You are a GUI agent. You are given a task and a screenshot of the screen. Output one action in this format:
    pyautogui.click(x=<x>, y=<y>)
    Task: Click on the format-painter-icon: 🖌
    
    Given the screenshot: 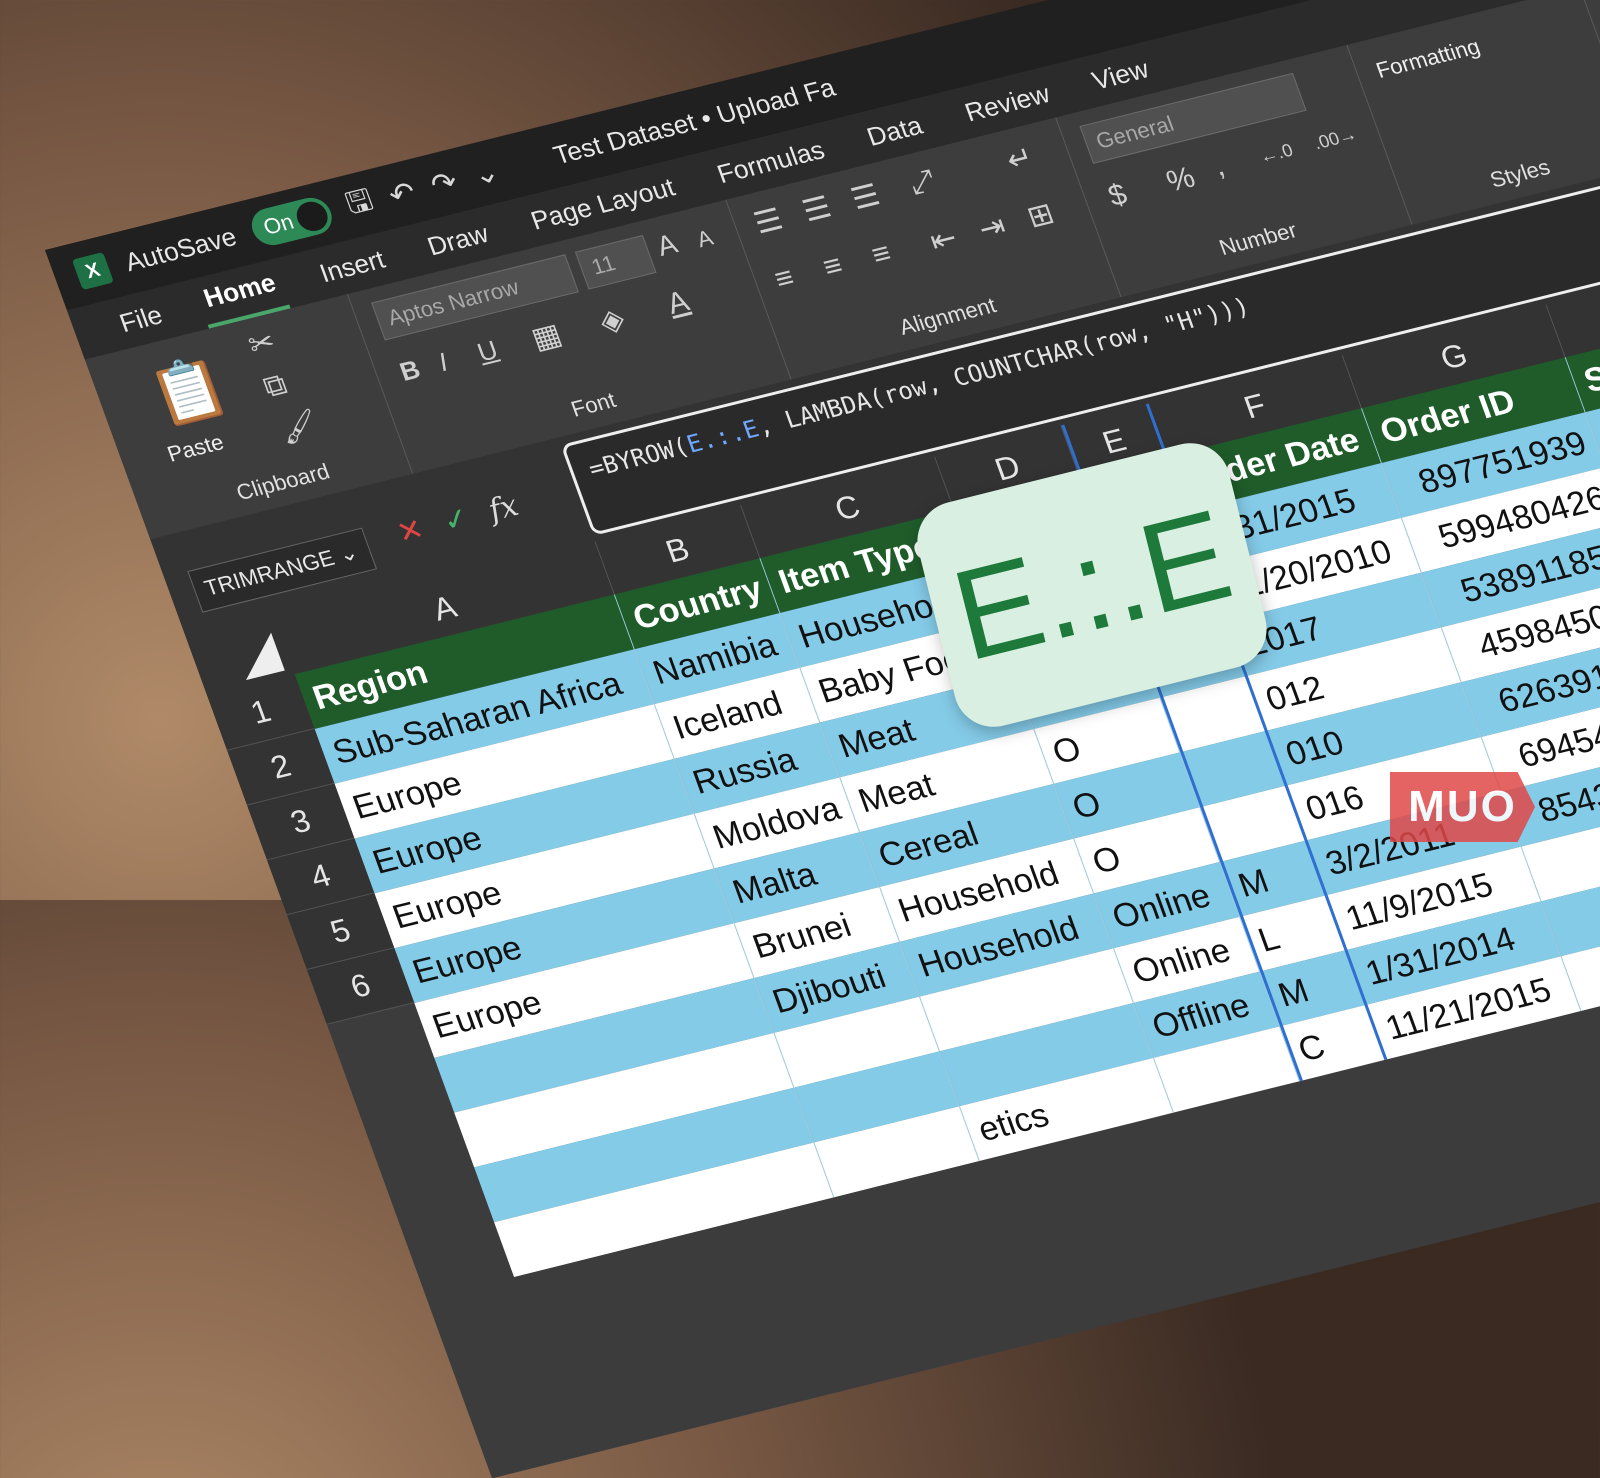 What is the action you would take?
    pyautogui.click(x=299, y=427)
    